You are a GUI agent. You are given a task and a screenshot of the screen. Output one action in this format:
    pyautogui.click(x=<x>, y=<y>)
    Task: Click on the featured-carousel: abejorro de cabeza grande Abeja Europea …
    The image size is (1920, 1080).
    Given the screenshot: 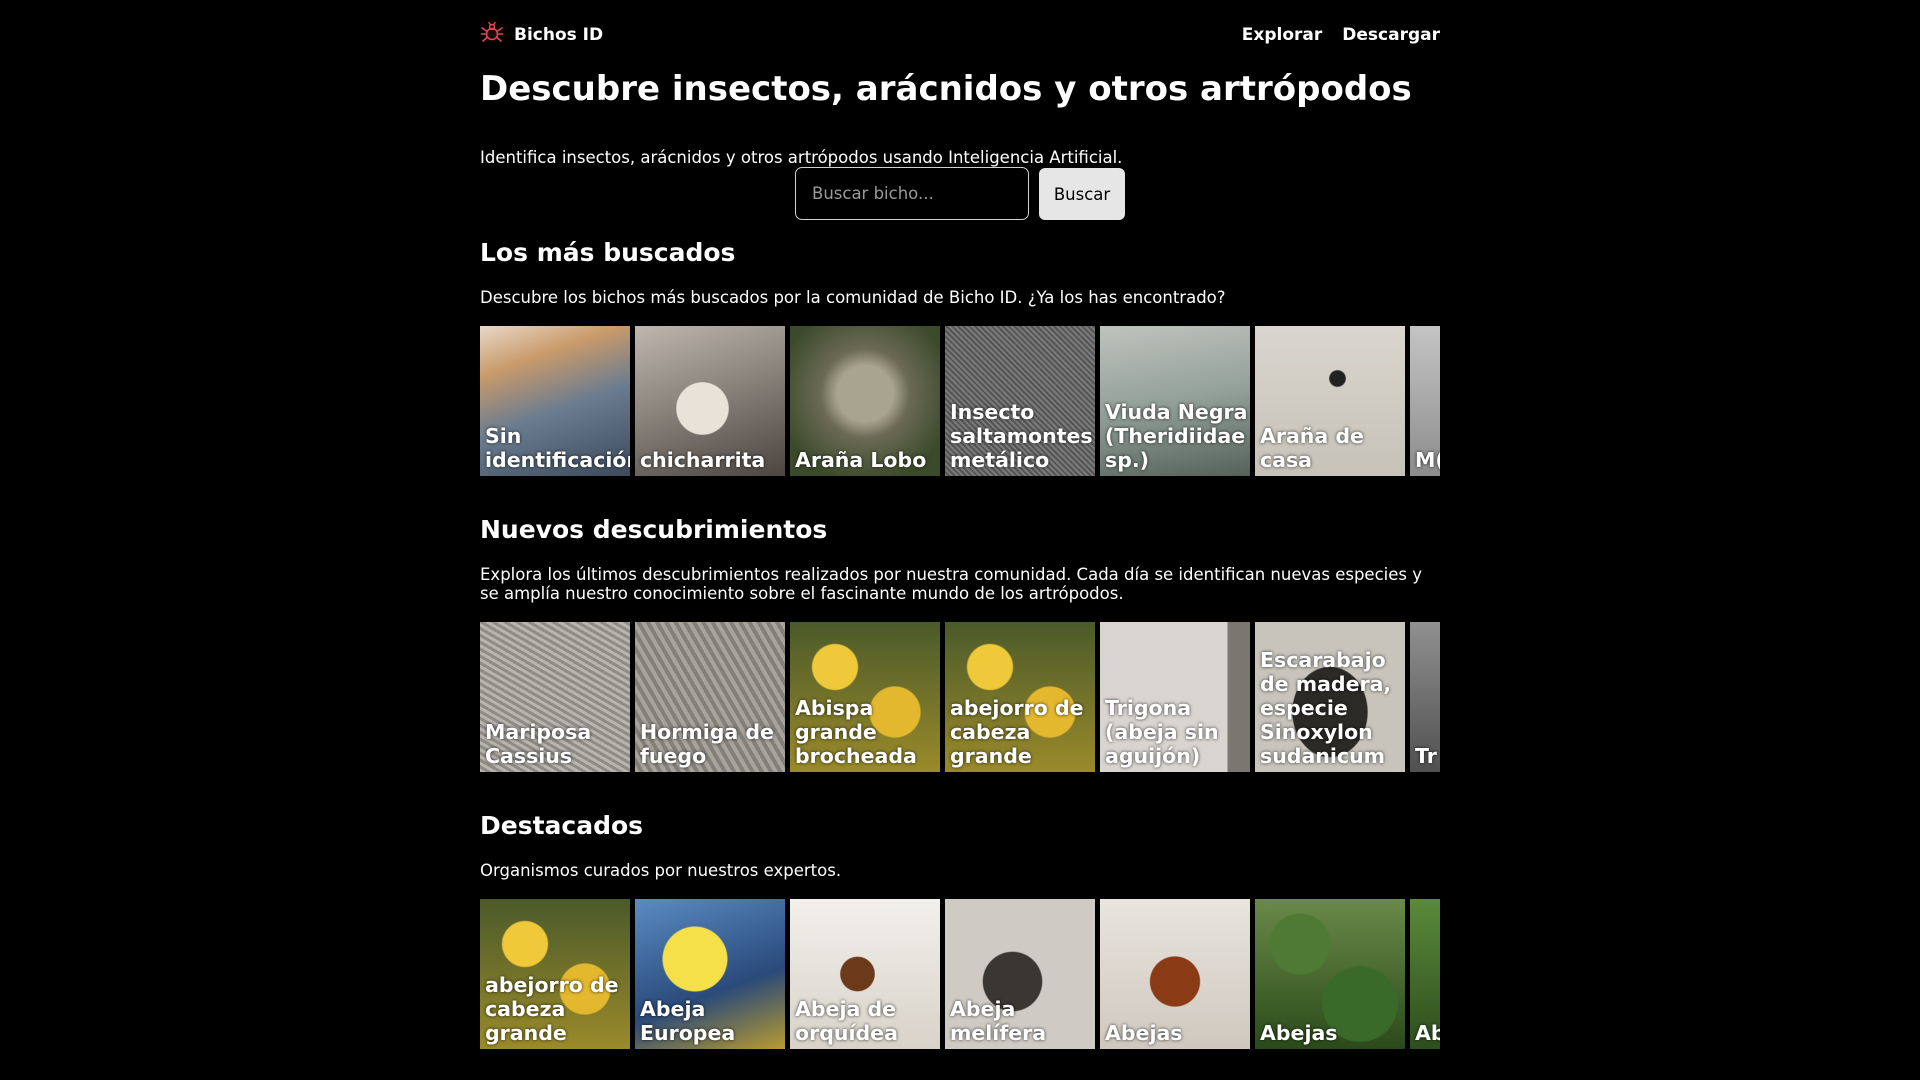 What is the action you would take?
    pyautogui.click(x=960, y=974)
    